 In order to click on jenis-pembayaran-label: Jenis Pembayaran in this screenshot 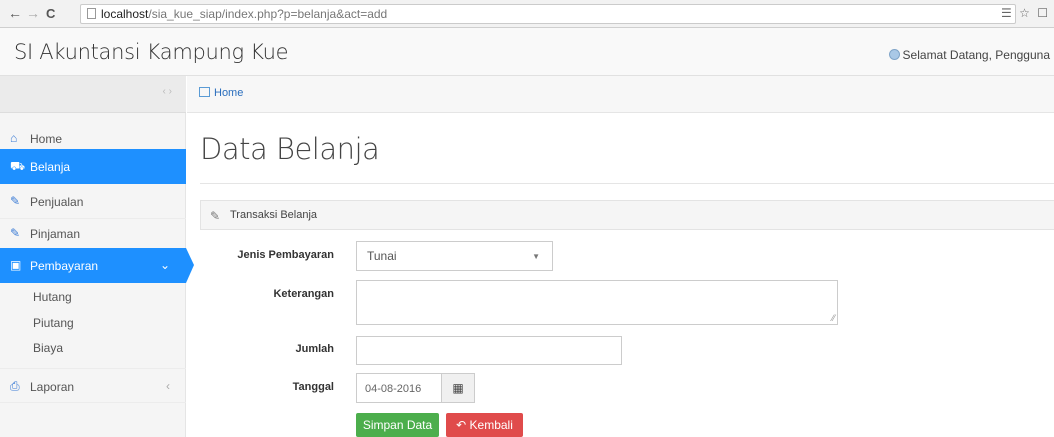, I will do `click(285, 255)`.